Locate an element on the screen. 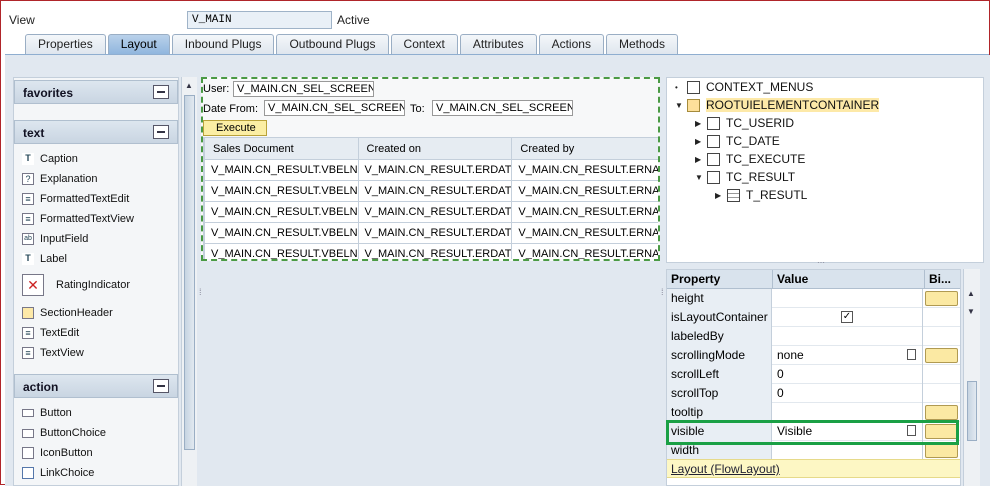  palette-item-ratingindicator: ✕ RatingIndicator is located at coordinates (76, 285).